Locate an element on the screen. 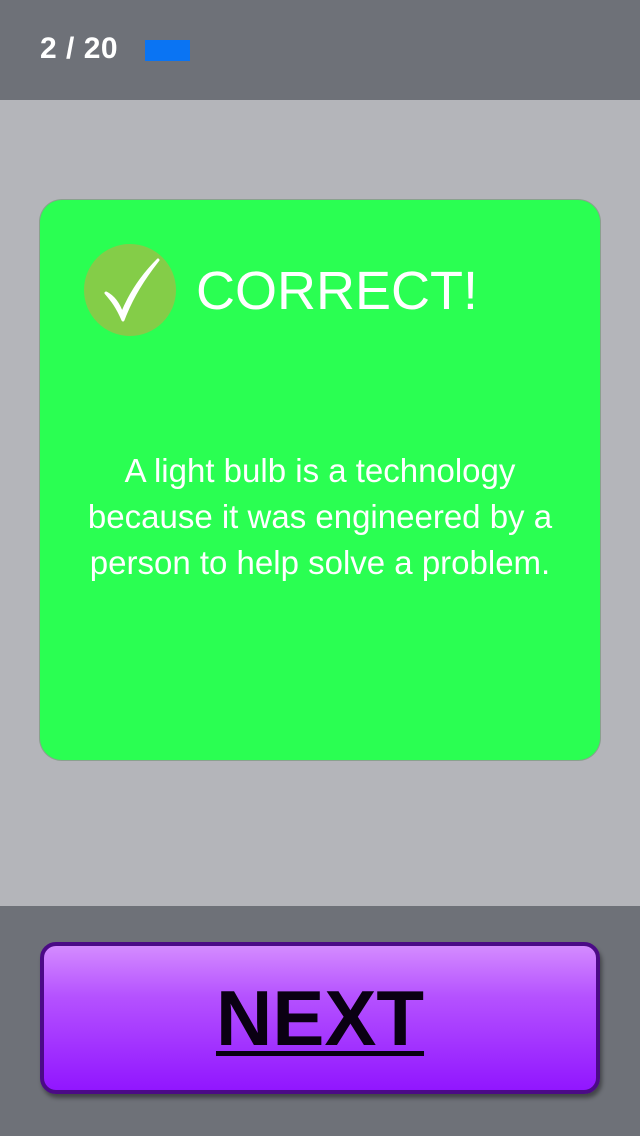 This screenshot has width=640, height=1136. checkmark-icon is located at coordinates (132, 290).